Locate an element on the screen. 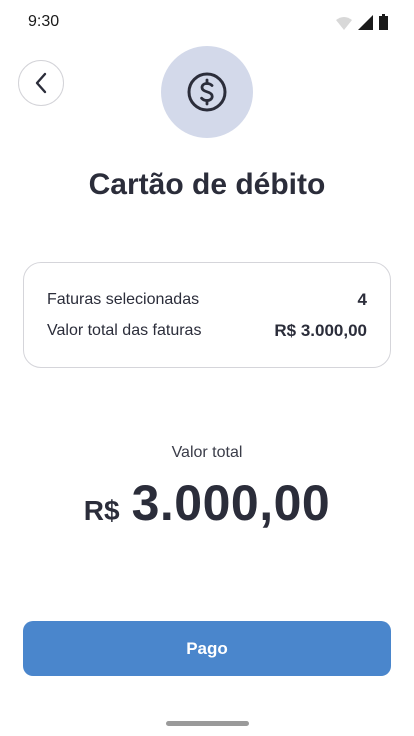  battery-icon is located at coordinates (383, 22).